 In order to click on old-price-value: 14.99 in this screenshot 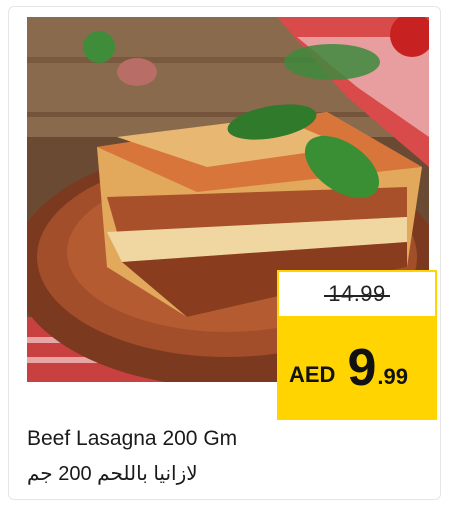, I will do `click(357, 293)`.